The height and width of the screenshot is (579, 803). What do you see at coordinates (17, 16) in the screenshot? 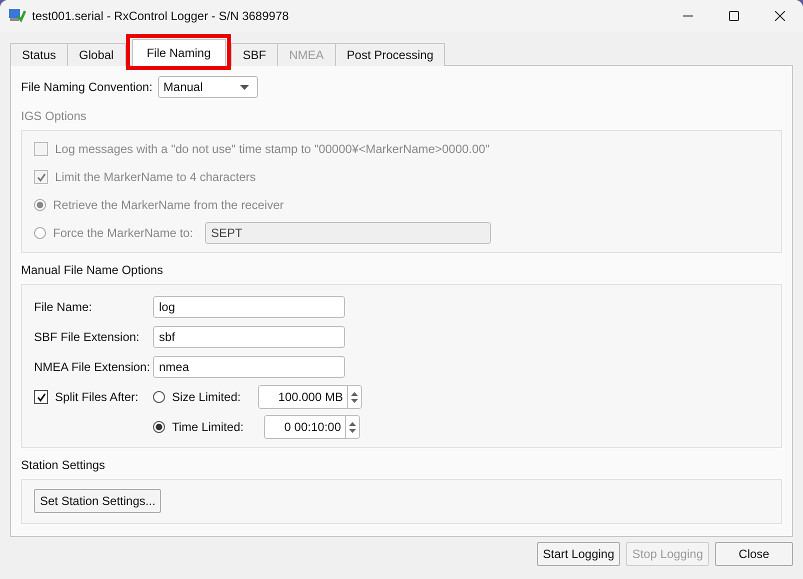
I see `app-icon` at bounding box center [17, 16].